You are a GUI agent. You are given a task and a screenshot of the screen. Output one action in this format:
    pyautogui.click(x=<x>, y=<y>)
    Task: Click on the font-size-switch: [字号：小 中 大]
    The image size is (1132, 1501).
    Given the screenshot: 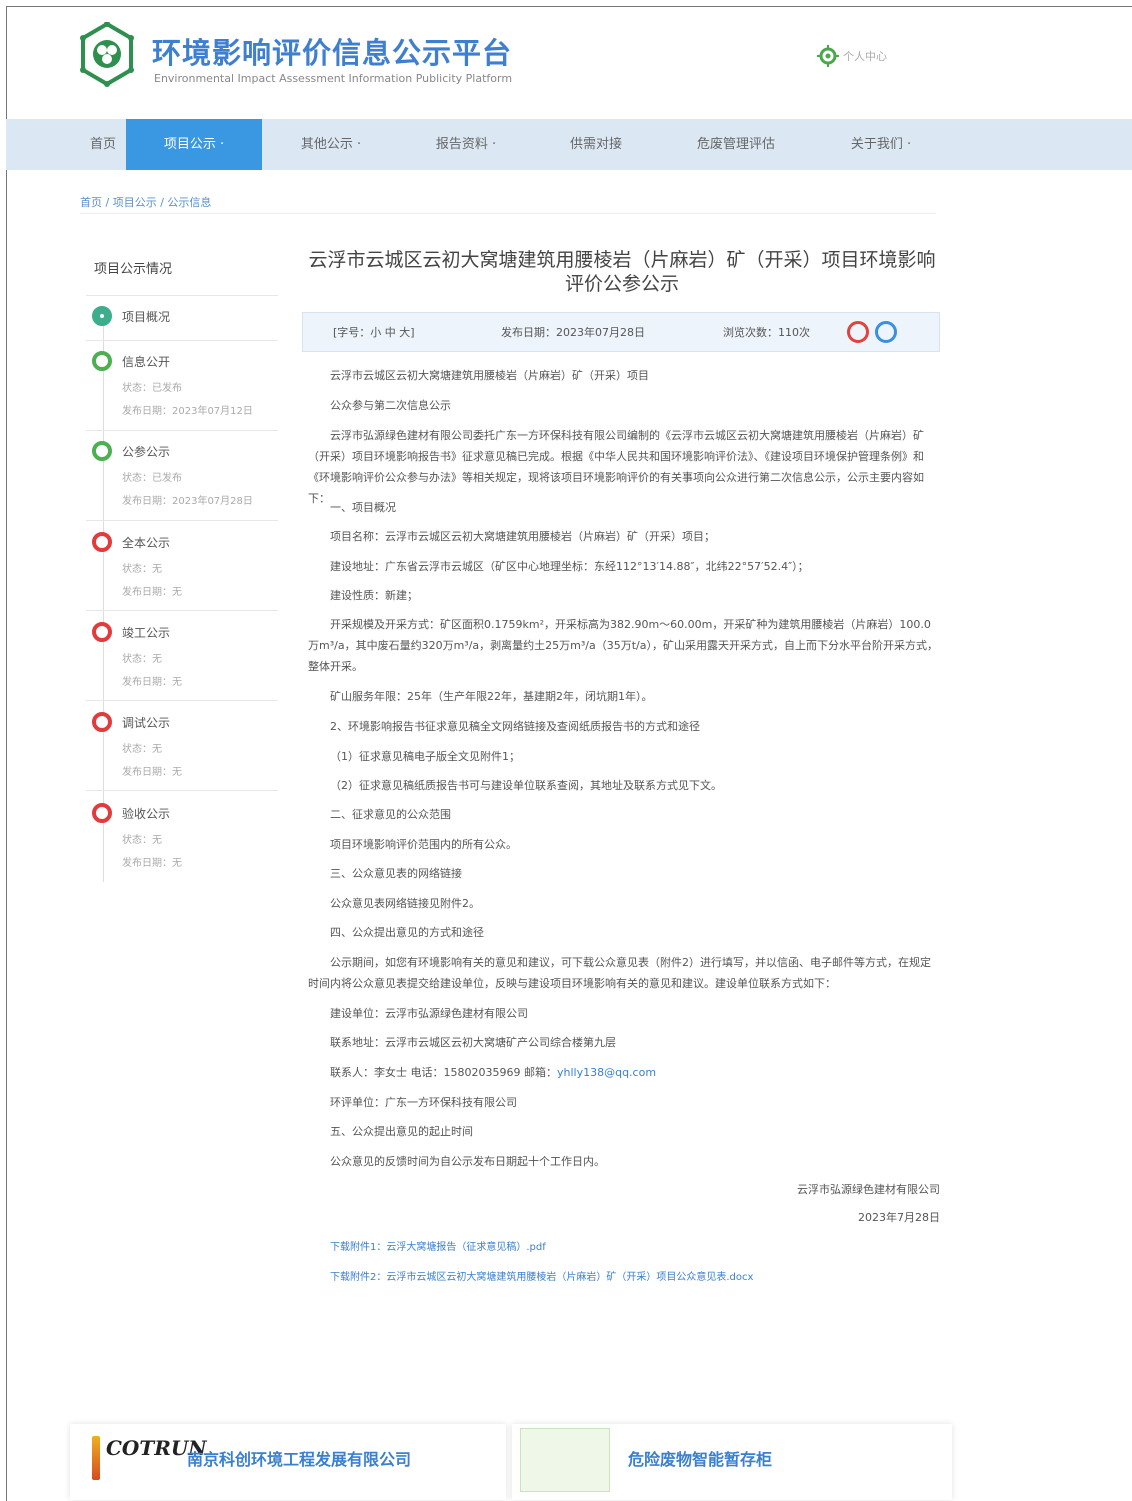 What is the action you would take?
    pyautogui.click(x=374, y=332)
    